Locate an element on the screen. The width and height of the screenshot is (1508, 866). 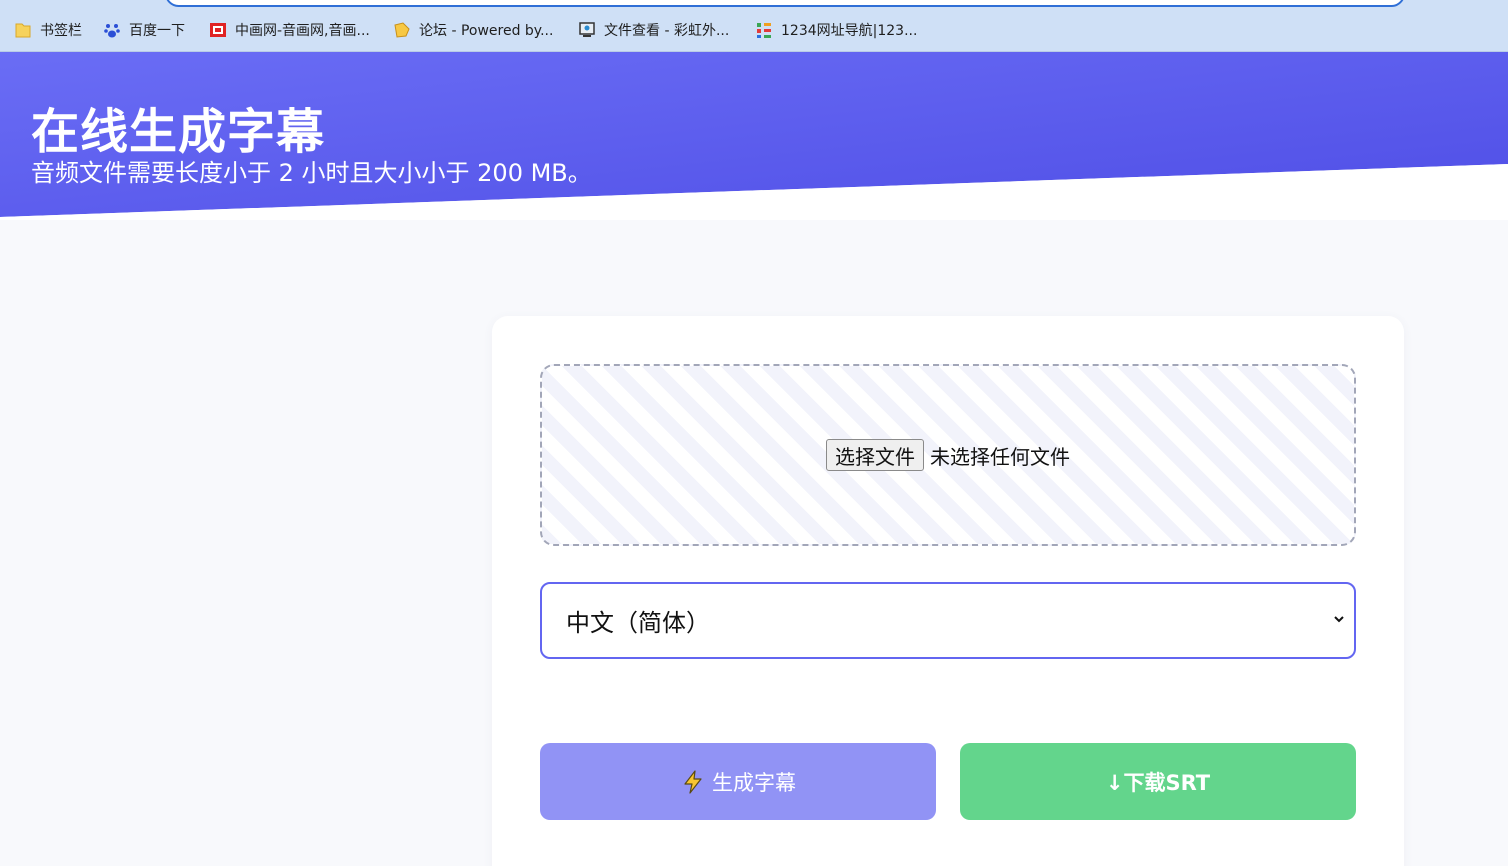
bookmark-label: 书签栏 is located at coordinates (61, 31).